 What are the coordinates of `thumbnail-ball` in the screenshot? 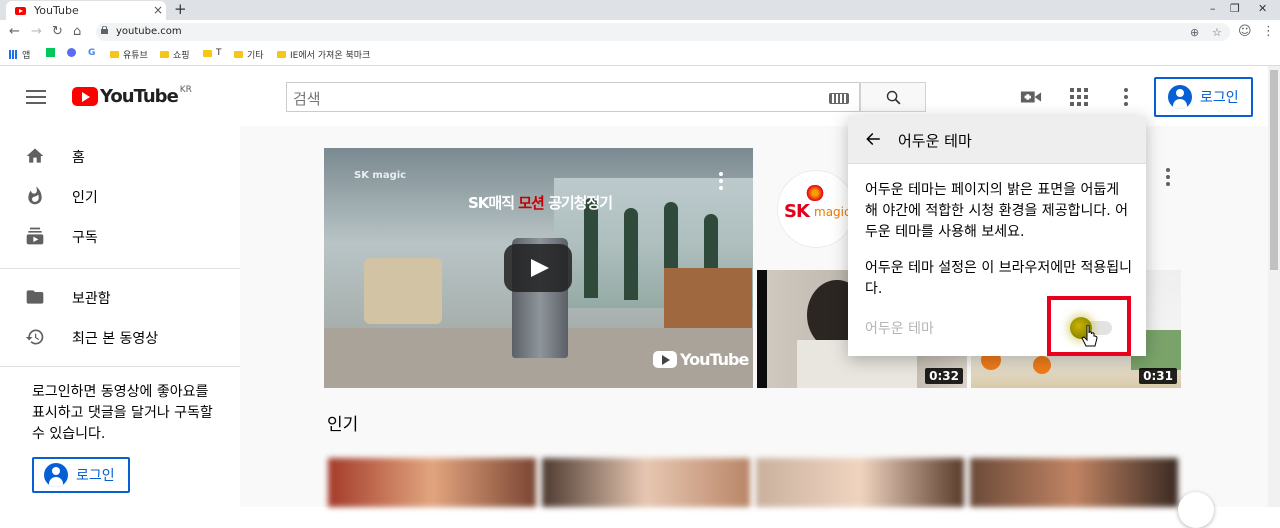 It's located at (1042, 365).